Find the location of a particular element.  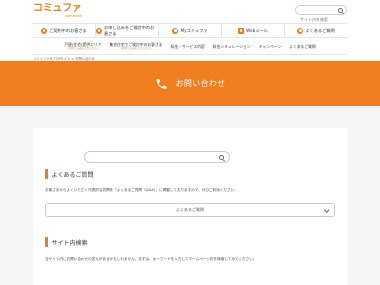

main-nav-item-webmail: Webメール is located at coordinates (253, 30).